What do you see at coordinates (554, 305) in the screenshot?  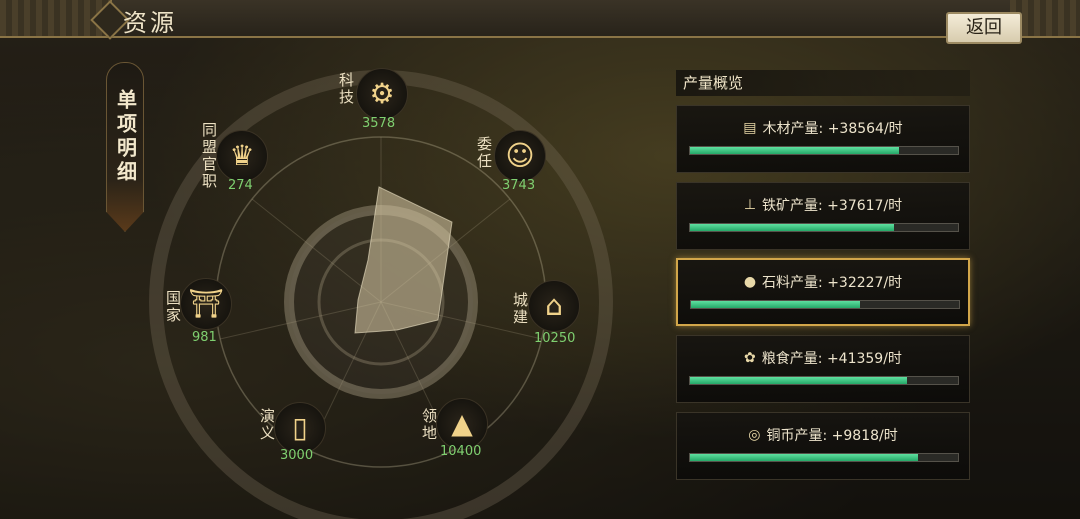 I see `building-icon: ⌂` at bounding box center [554, 305].